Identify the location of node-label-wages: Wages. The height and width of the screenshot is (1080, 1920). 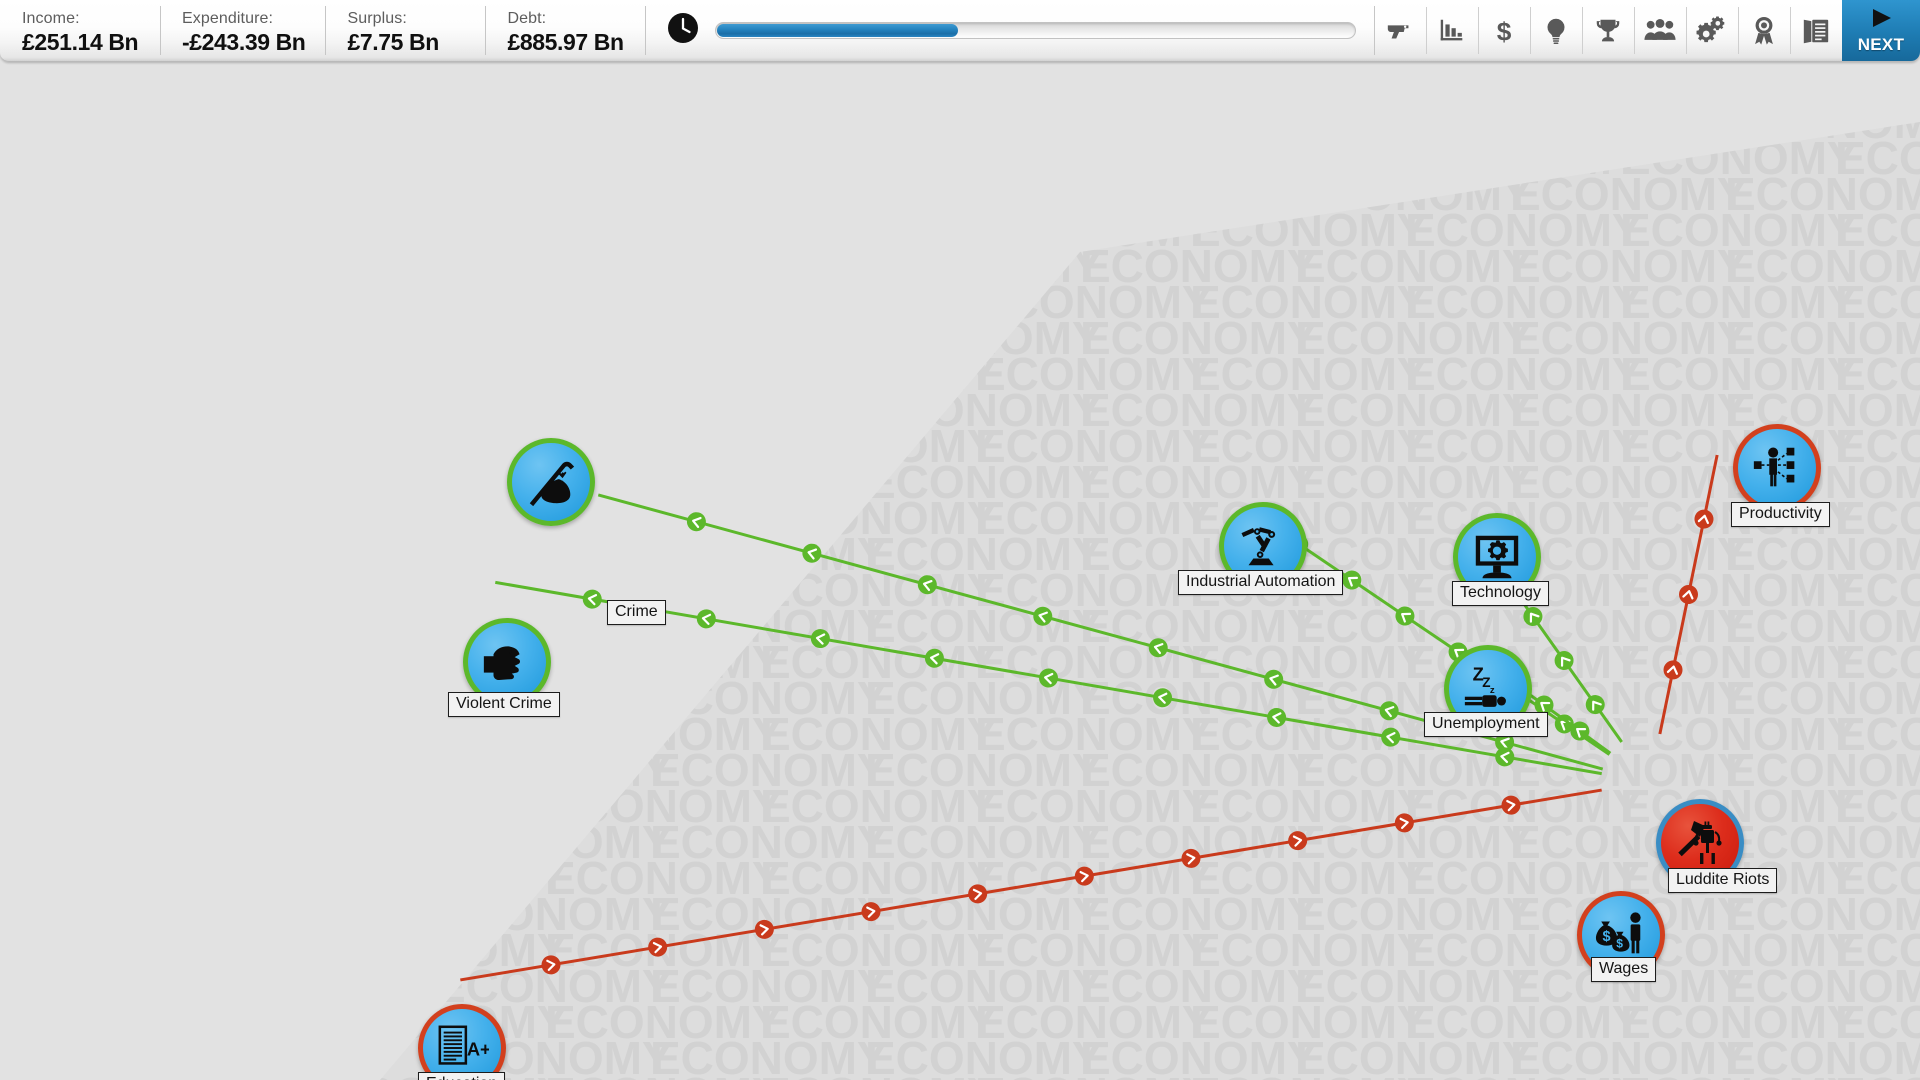
(1624, 969).